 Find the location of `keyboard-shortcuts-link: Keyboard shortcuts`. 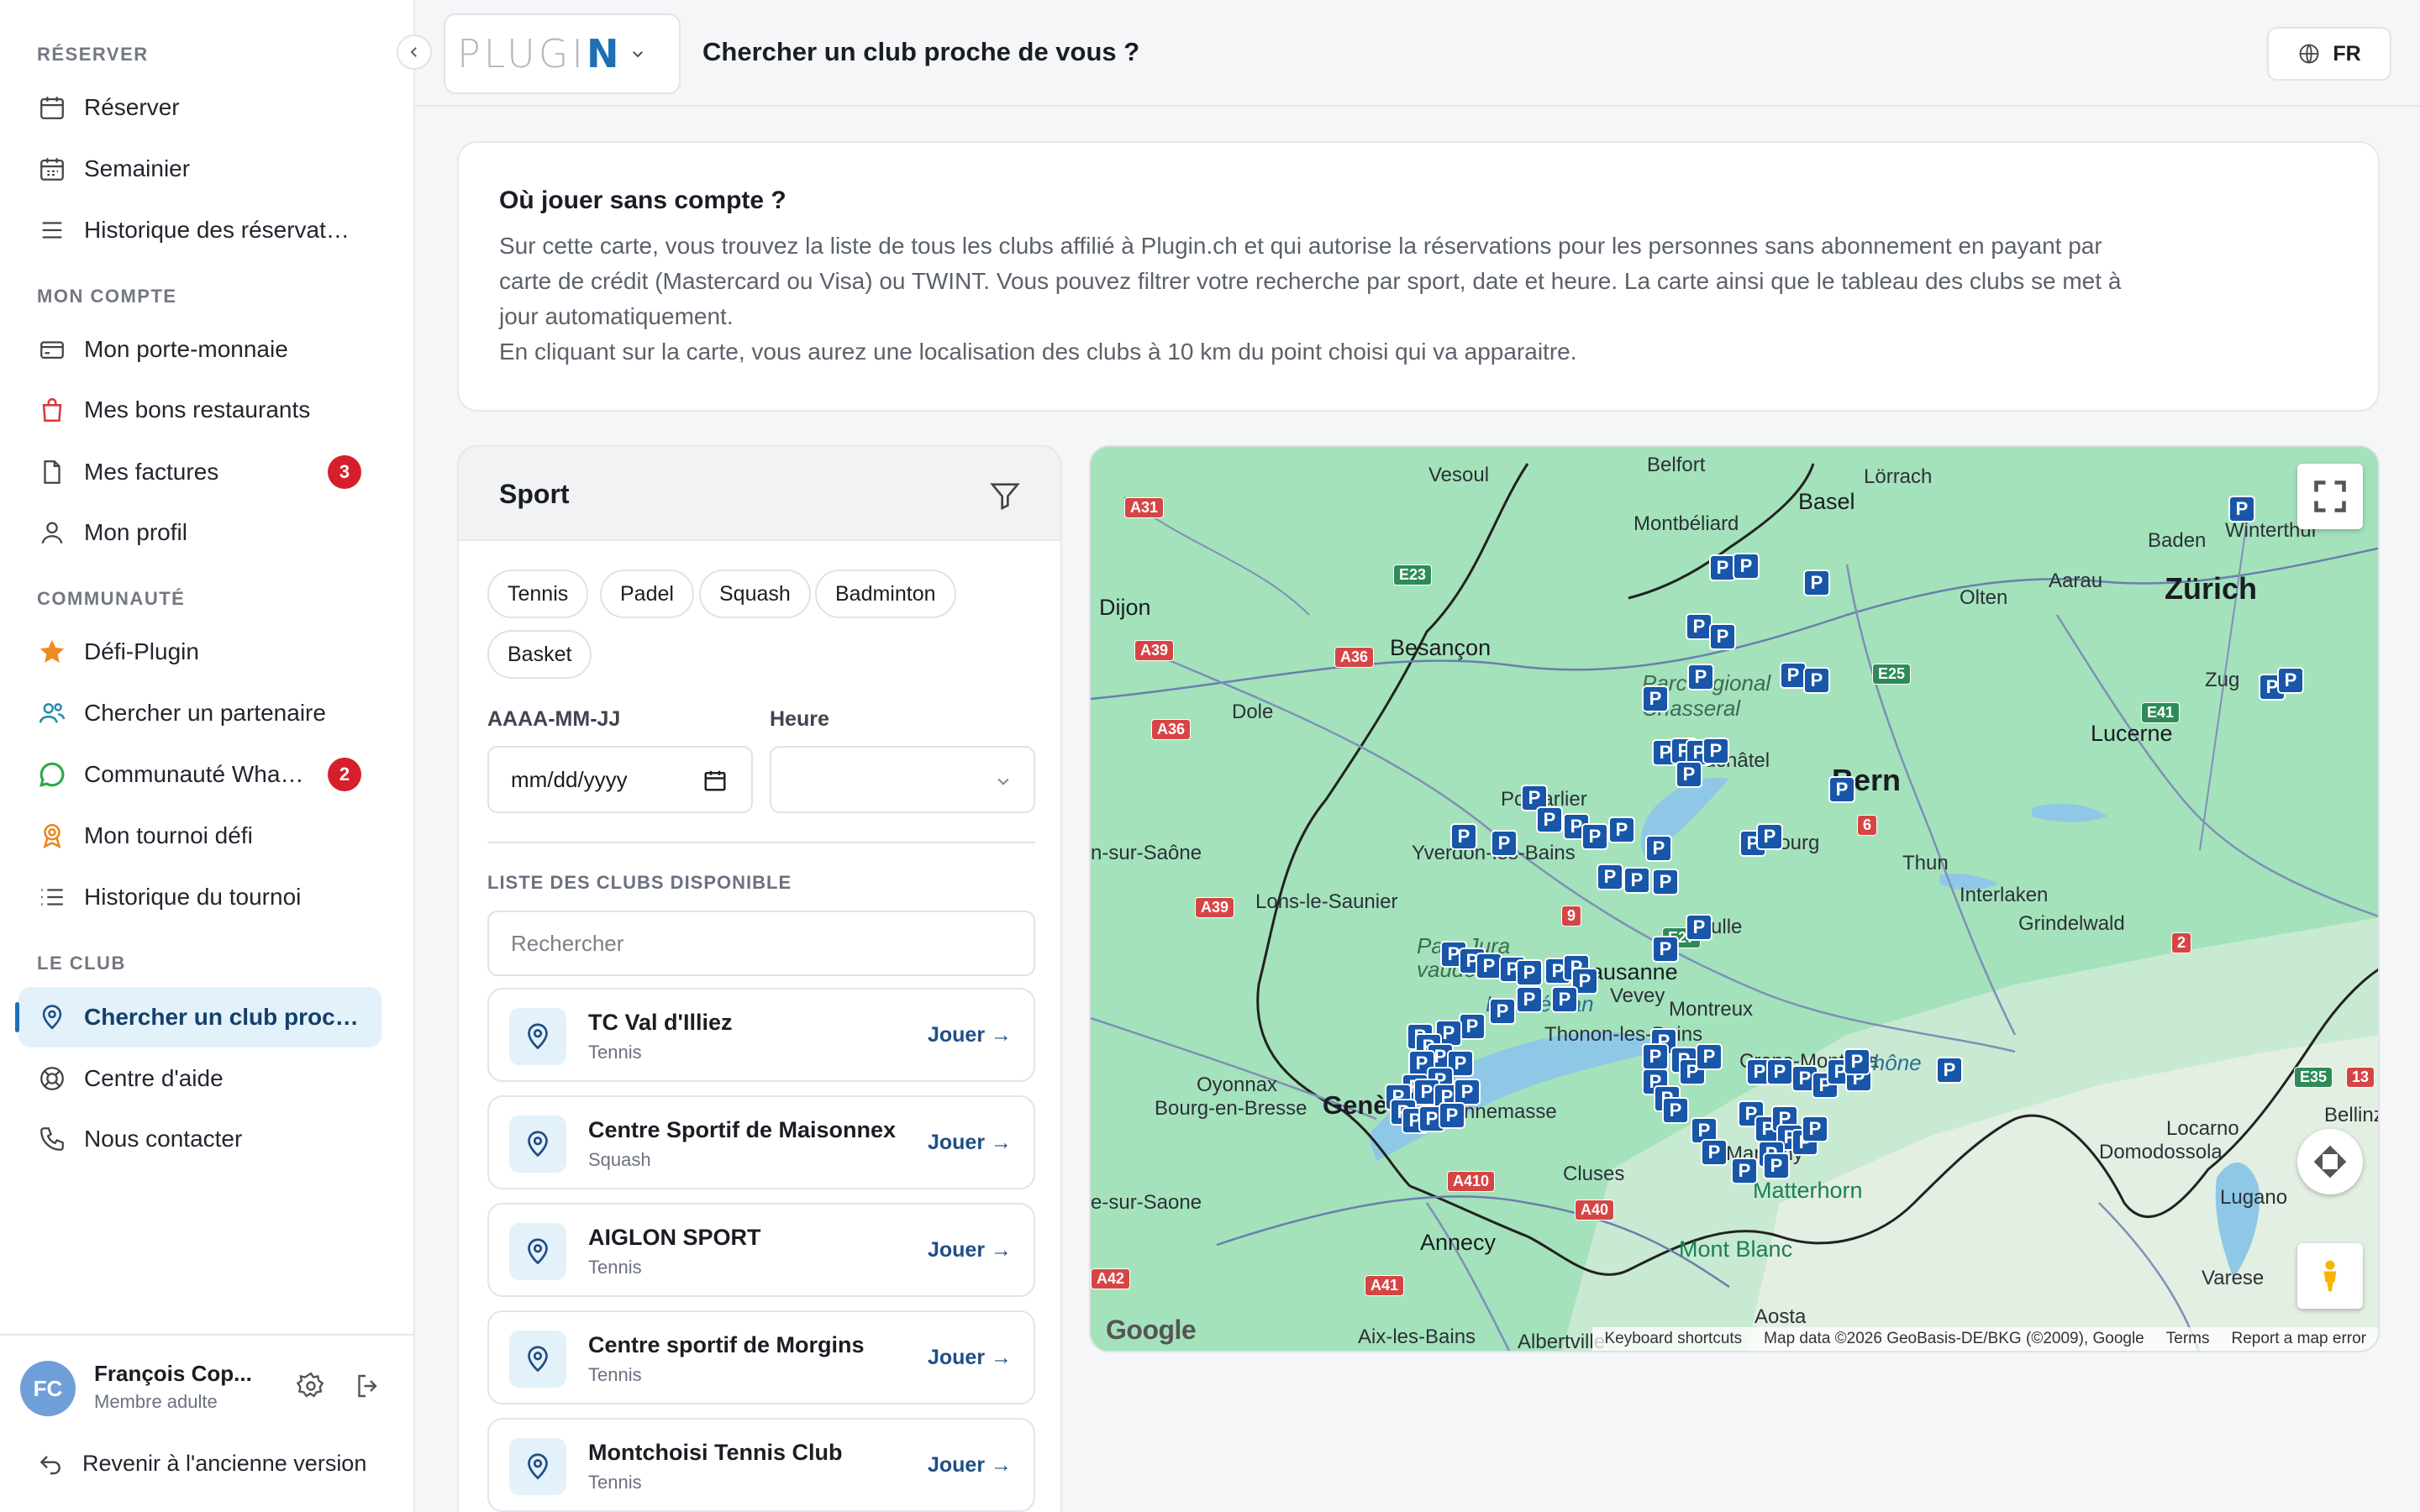

keyboard-shortcuts-link: Keyboard shortcuts is located at coordinates (1673, 1339).